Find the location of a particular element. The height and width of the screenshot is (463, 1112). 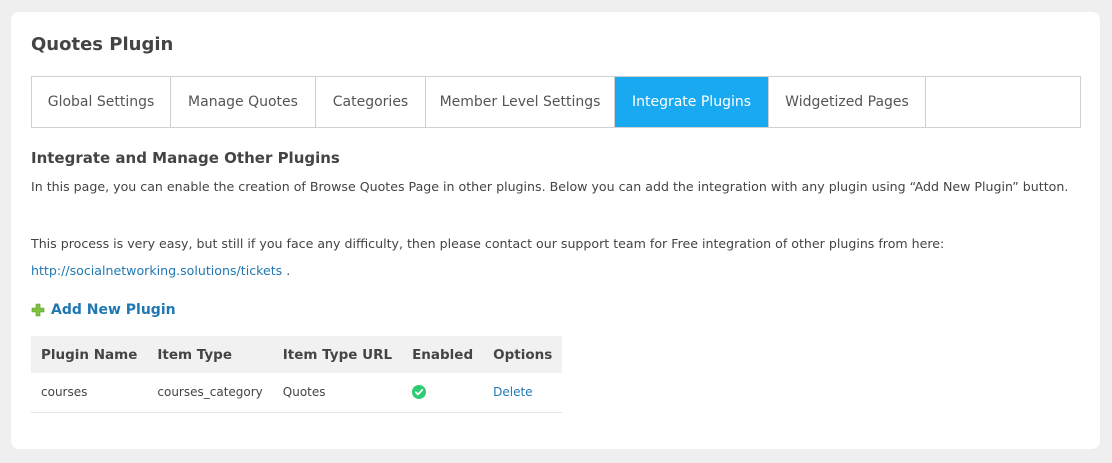

header-options: Options is located at coordinates (523, 354).